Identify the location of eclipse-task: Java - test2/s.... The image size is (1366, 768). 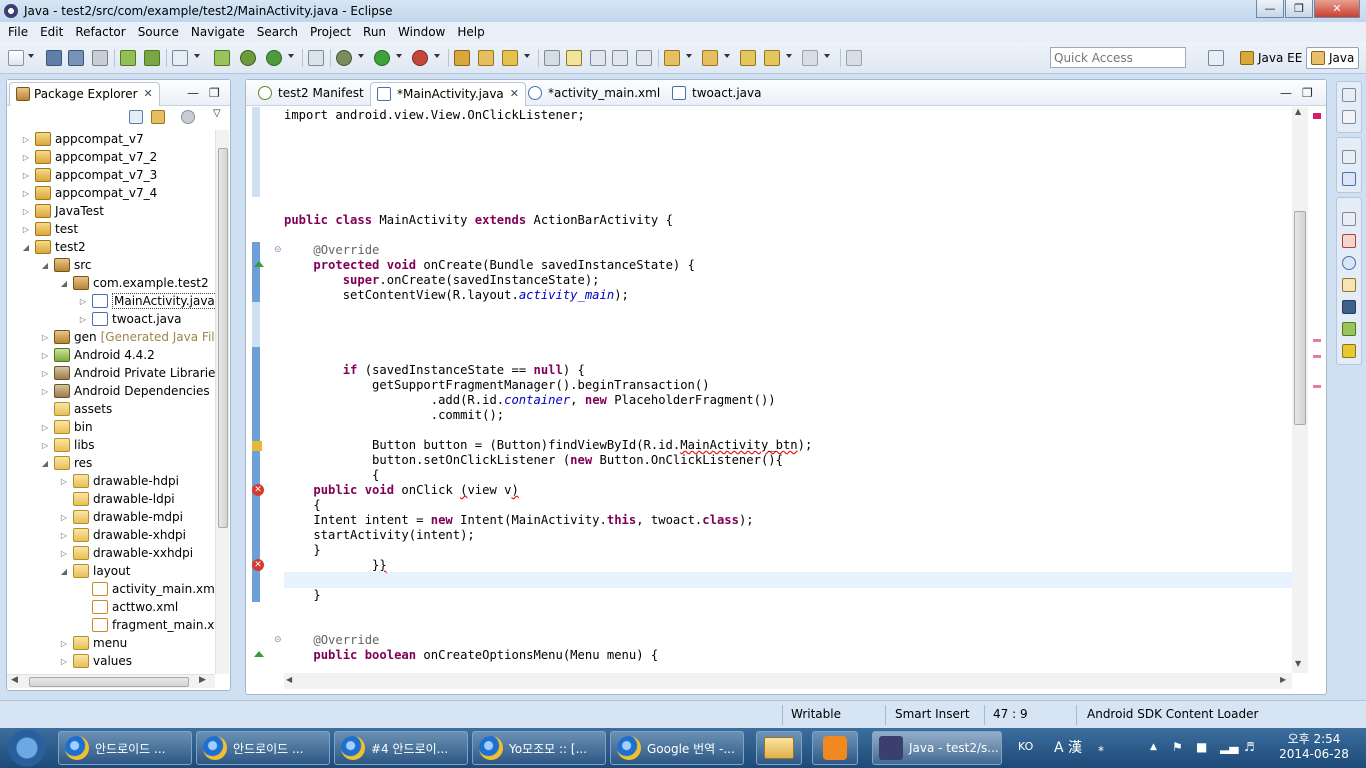
(937, 748).